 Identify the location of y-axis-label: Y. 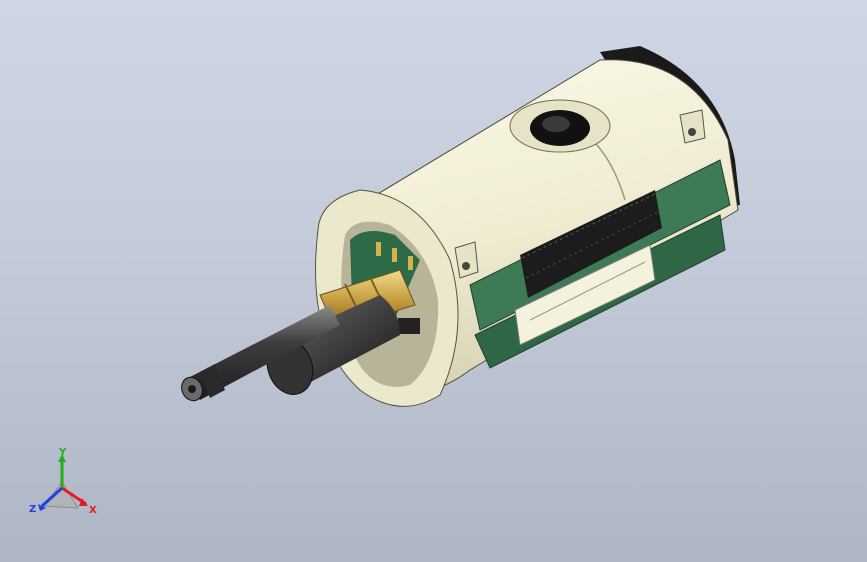
(63, 452).